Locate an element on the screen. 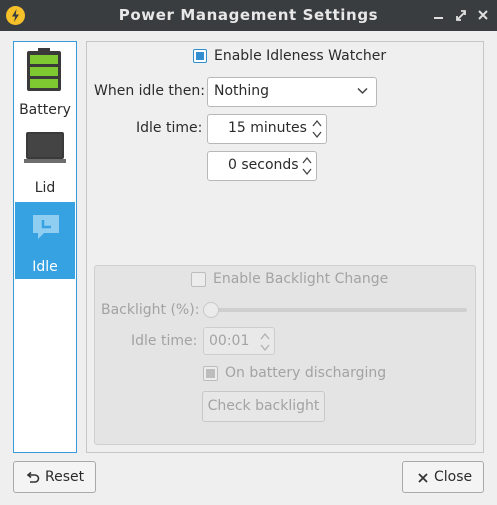 The height and width of the screenshot is (505, 497). title-bar: Power Management Settings is located at coordinates (248, 15).